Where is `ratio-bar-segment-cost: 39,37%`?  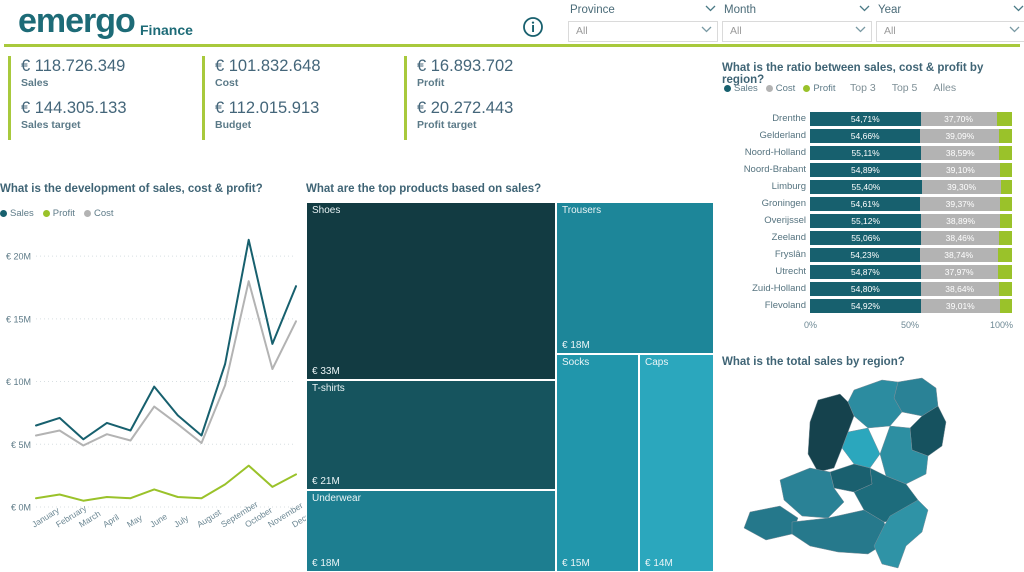 ratio-bar-segment-cost: 39,37% is located at coordinates (960, 204).